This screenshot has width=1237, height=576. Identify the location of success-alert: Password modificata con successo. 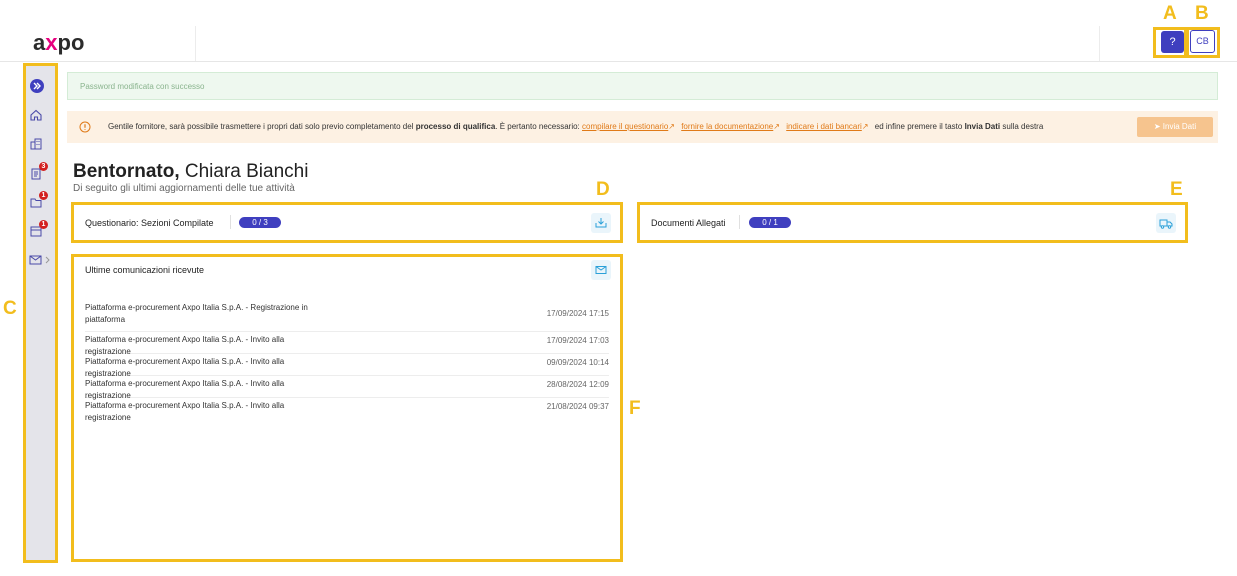
(642, 86).